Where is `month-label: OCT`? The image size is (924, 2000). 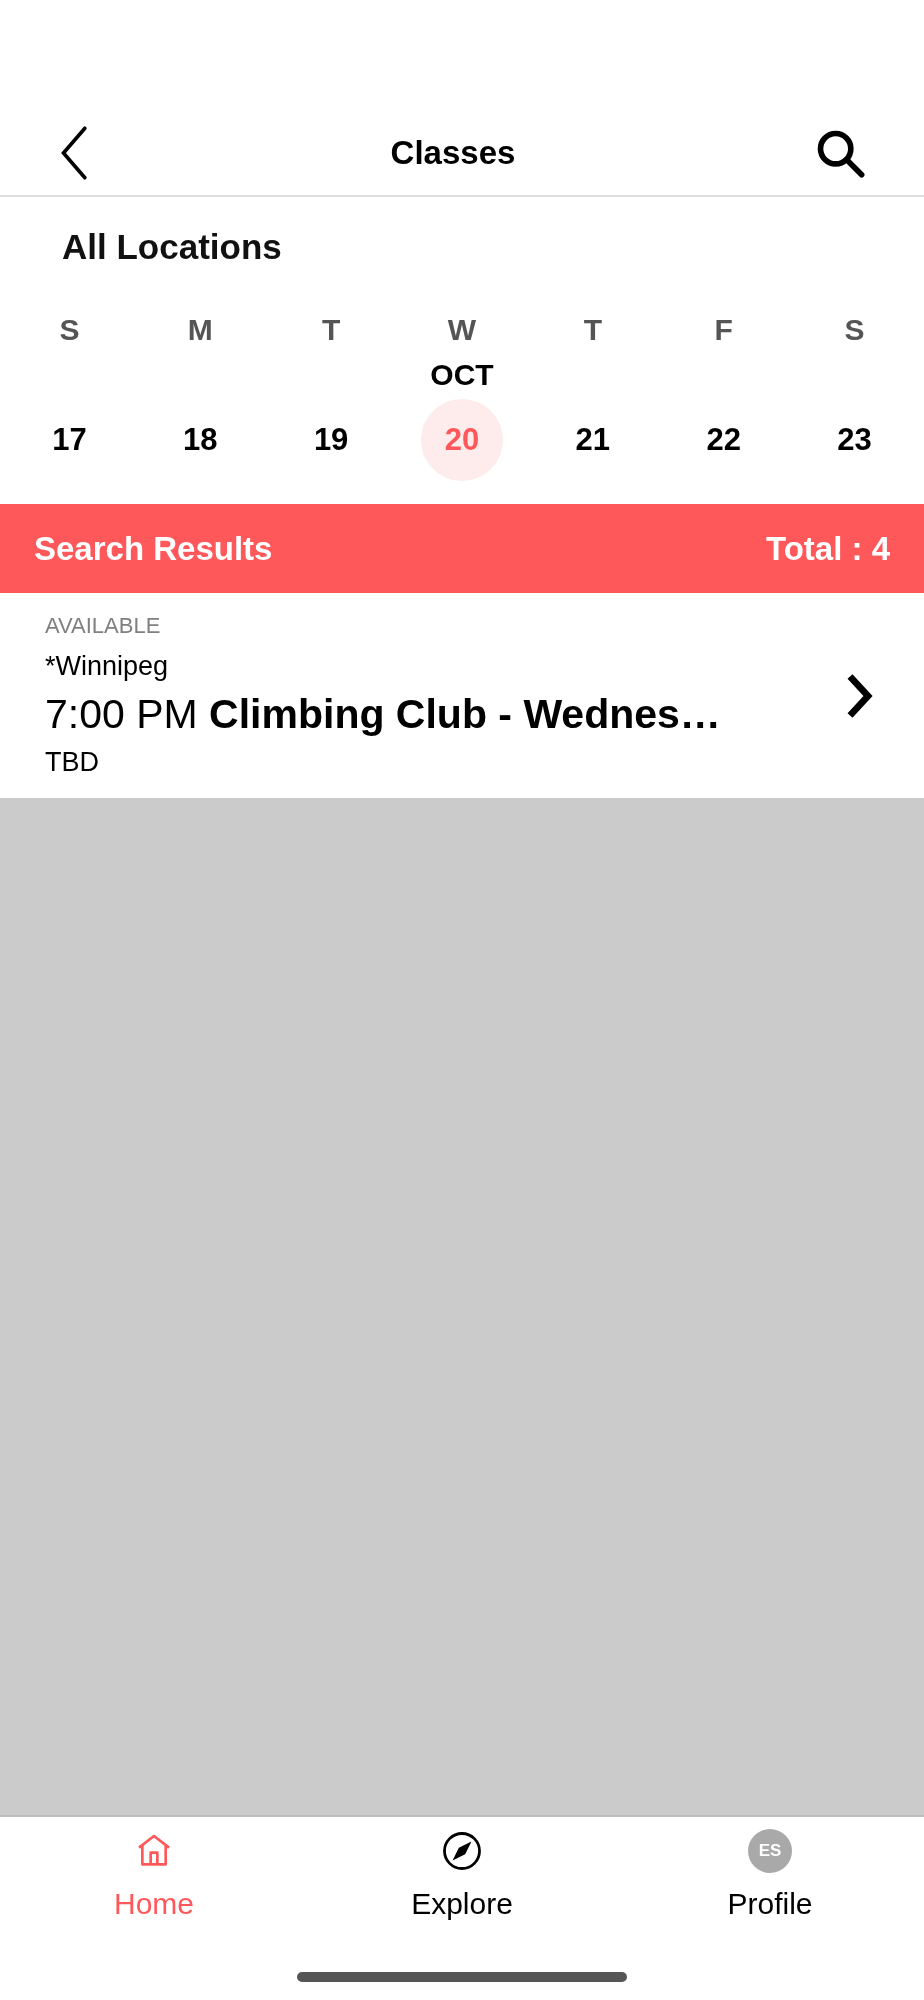 month-label: OCT is located at coordinates (462, 375).